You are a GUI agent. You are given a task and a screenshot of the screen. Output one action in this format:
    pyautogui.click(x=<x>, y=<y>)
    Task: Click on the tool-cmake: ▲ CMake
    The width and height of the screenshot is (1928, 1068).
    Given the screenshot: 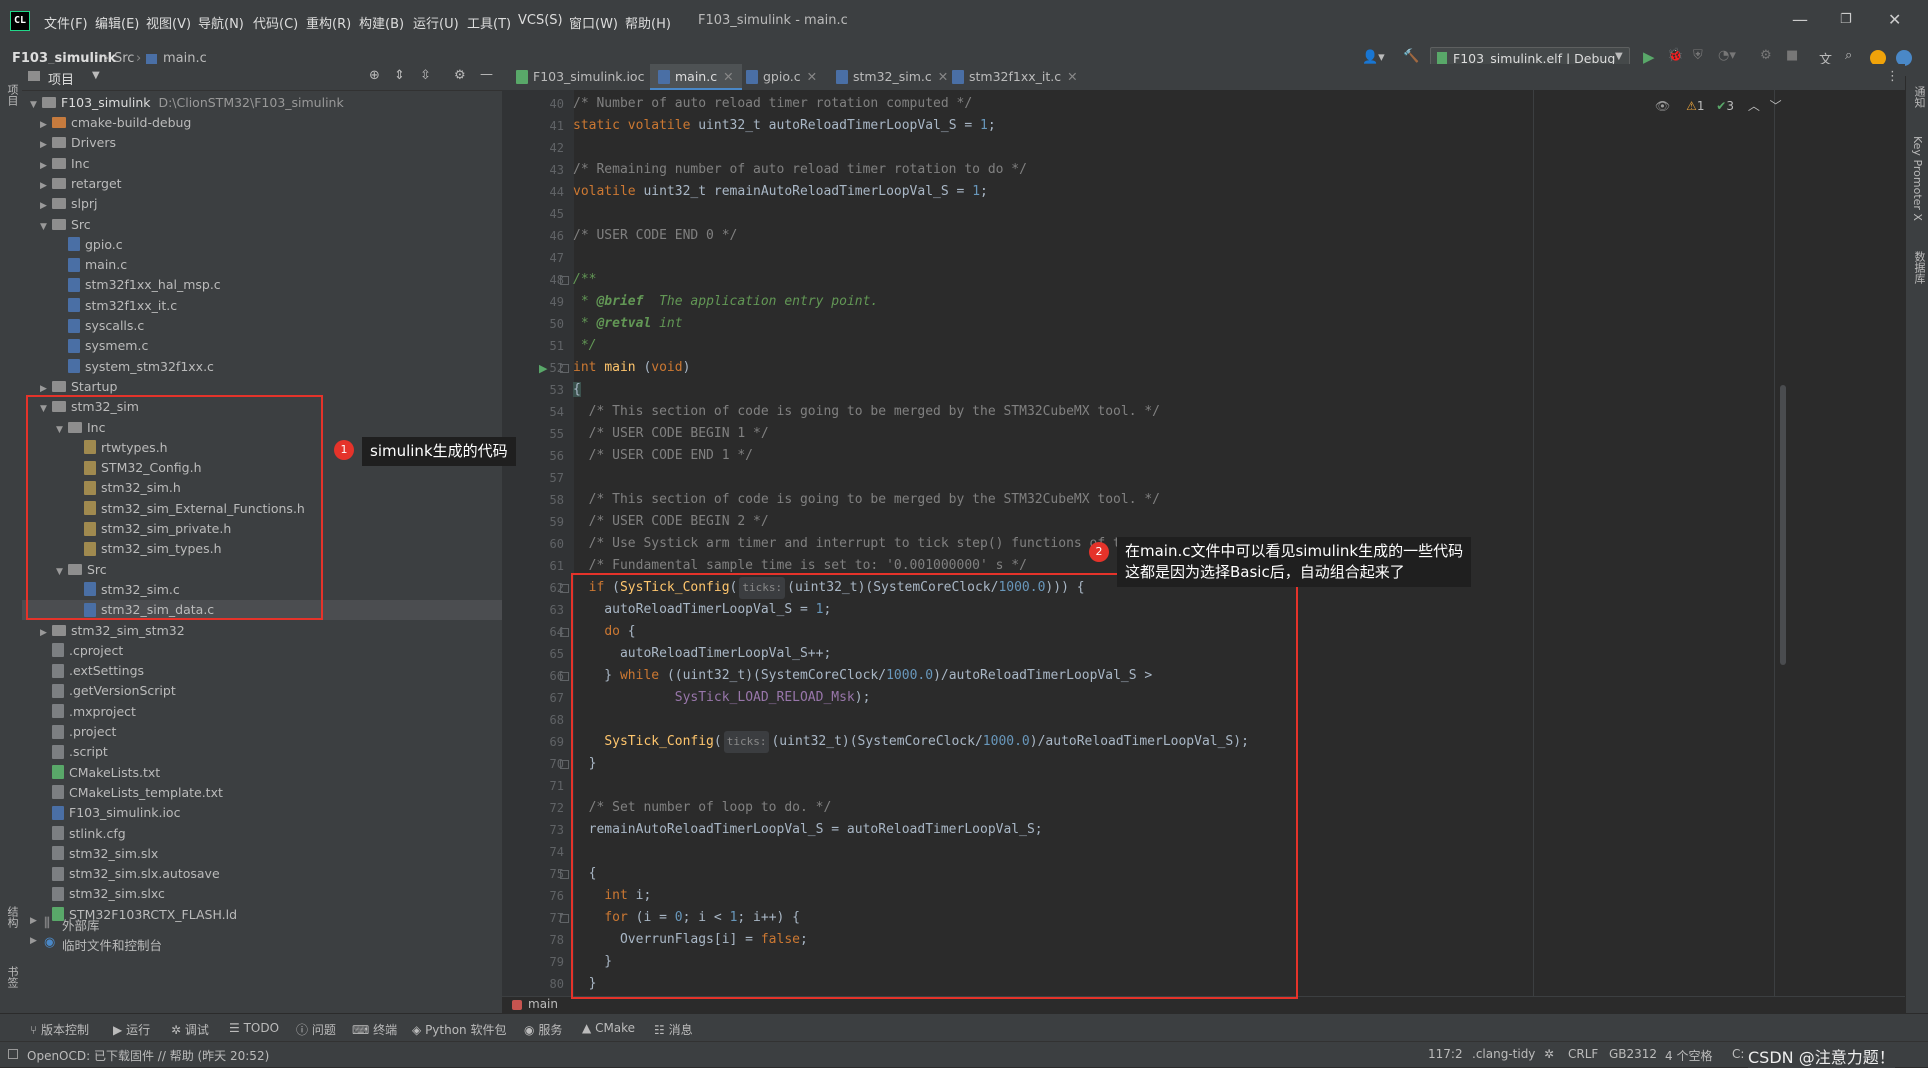 What is the action you would take?
    pyautogui.click(x=608, y=1028)
    